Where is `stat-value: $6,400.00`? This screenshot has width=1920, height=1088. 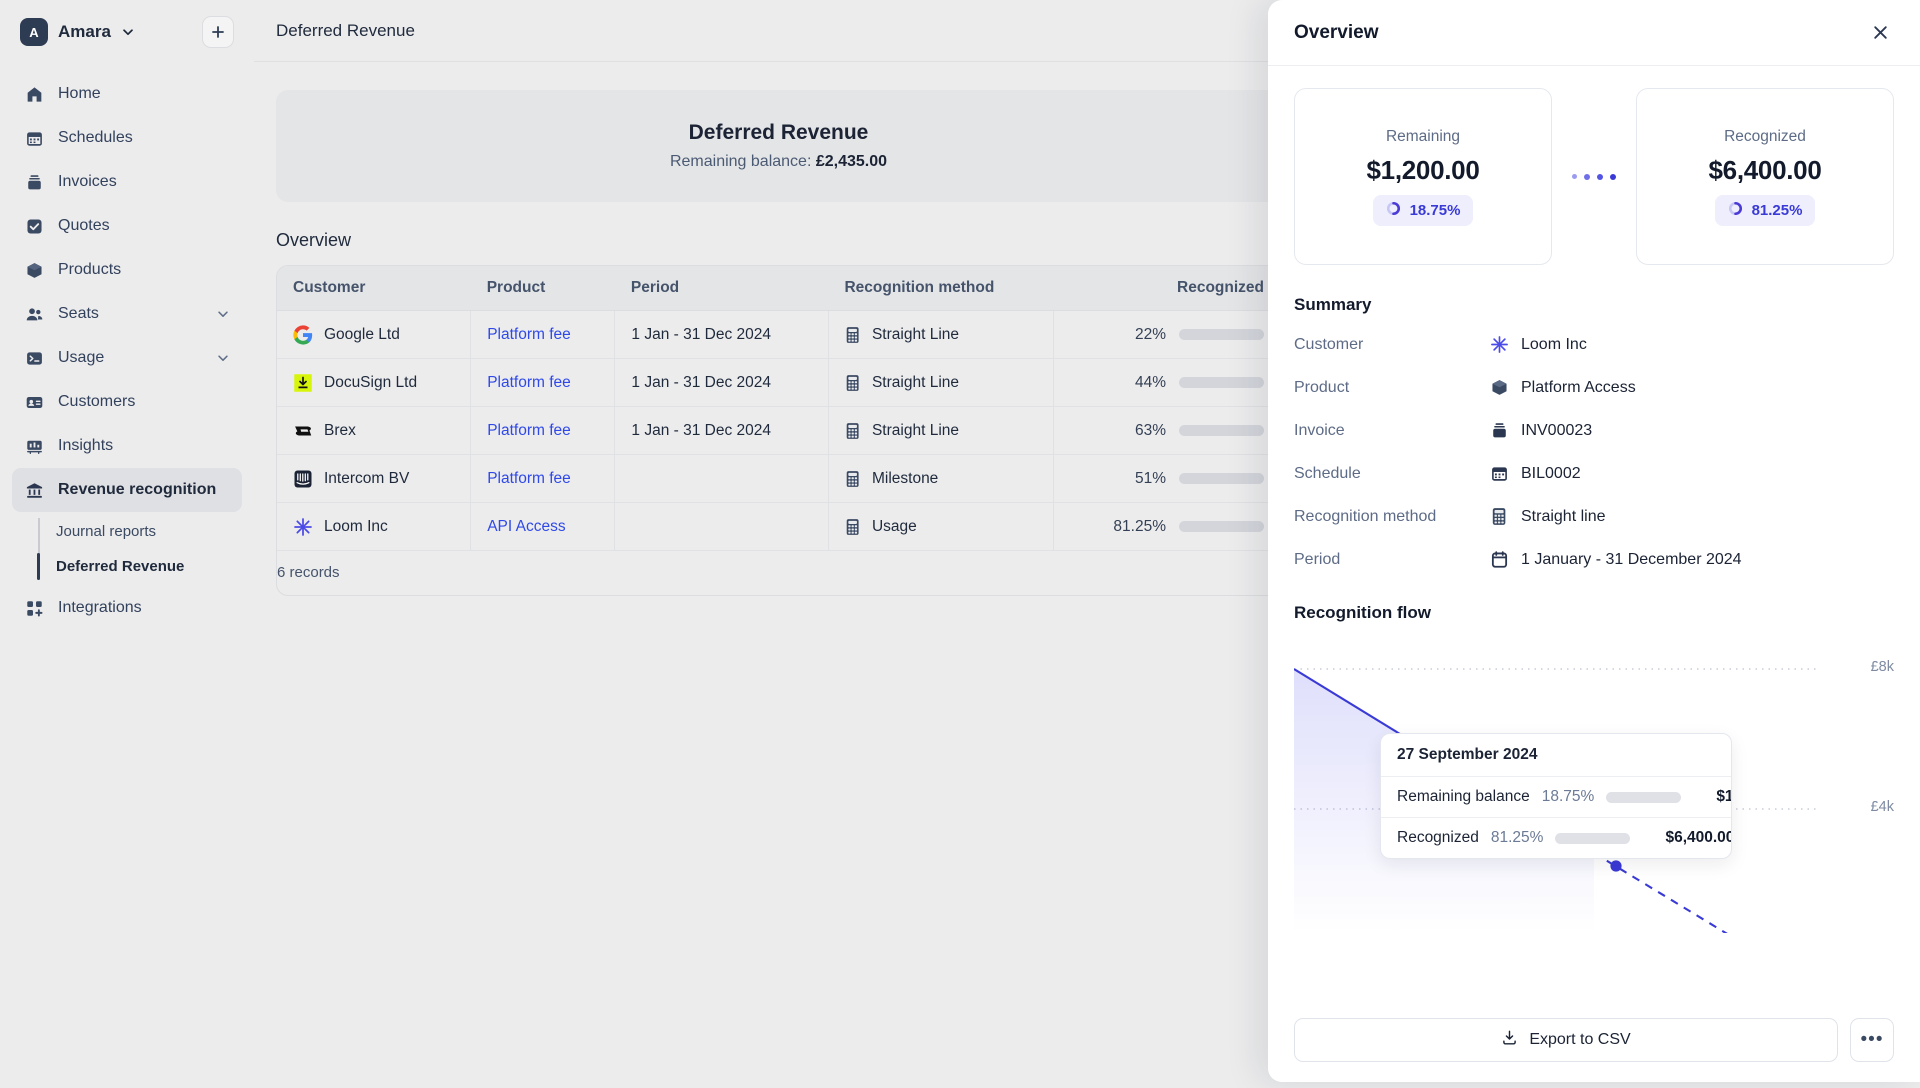 stat-value: $6,400.00 is located at coordinates (1765, 169).